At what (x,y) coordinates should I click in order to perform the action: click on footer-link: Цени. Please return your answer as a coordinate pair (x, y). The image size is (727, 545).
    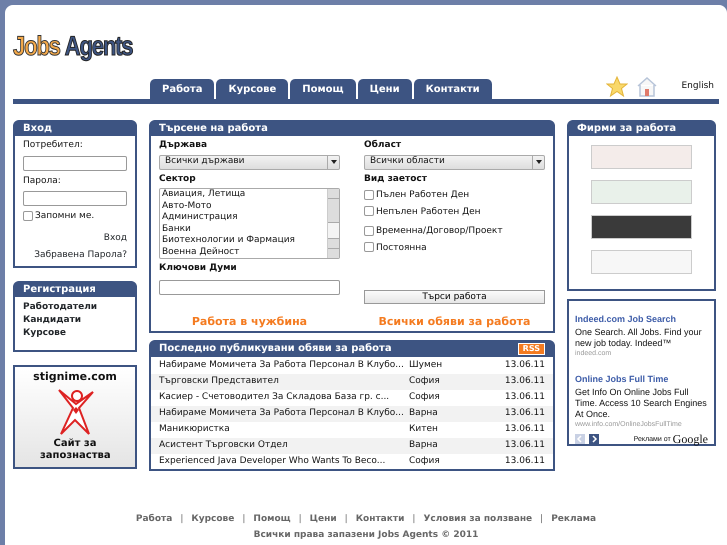
    Looking at the image, I should click on (323, 519).